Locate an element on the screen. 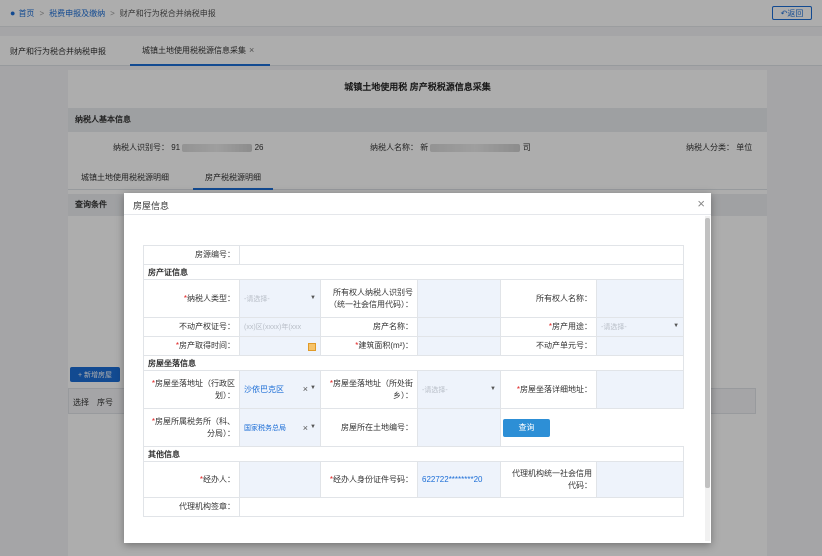 This screenshot has width=822, height=556. owner-name-input is located at coordinates (640, 298).